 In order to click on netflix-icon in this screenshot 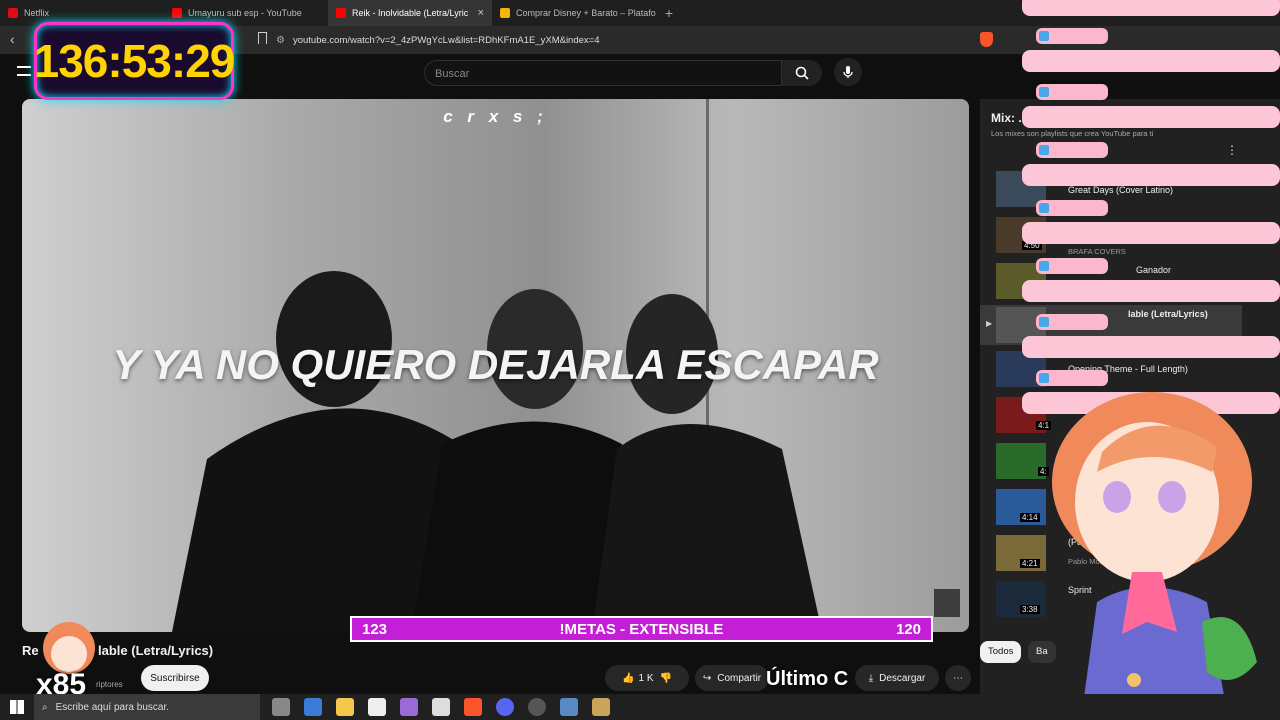, I will do `click(13, 13)`.